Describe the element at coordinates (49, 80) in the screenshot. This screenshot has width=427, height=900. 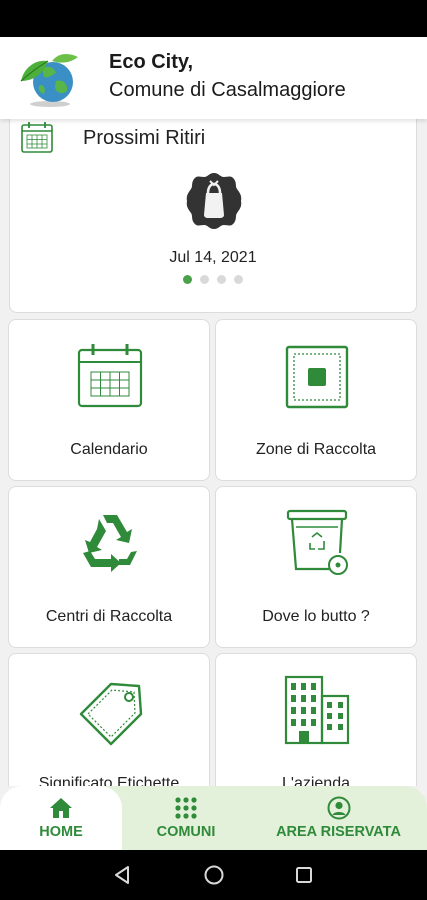
I see `eco-globe-leaf-logo` at that location.